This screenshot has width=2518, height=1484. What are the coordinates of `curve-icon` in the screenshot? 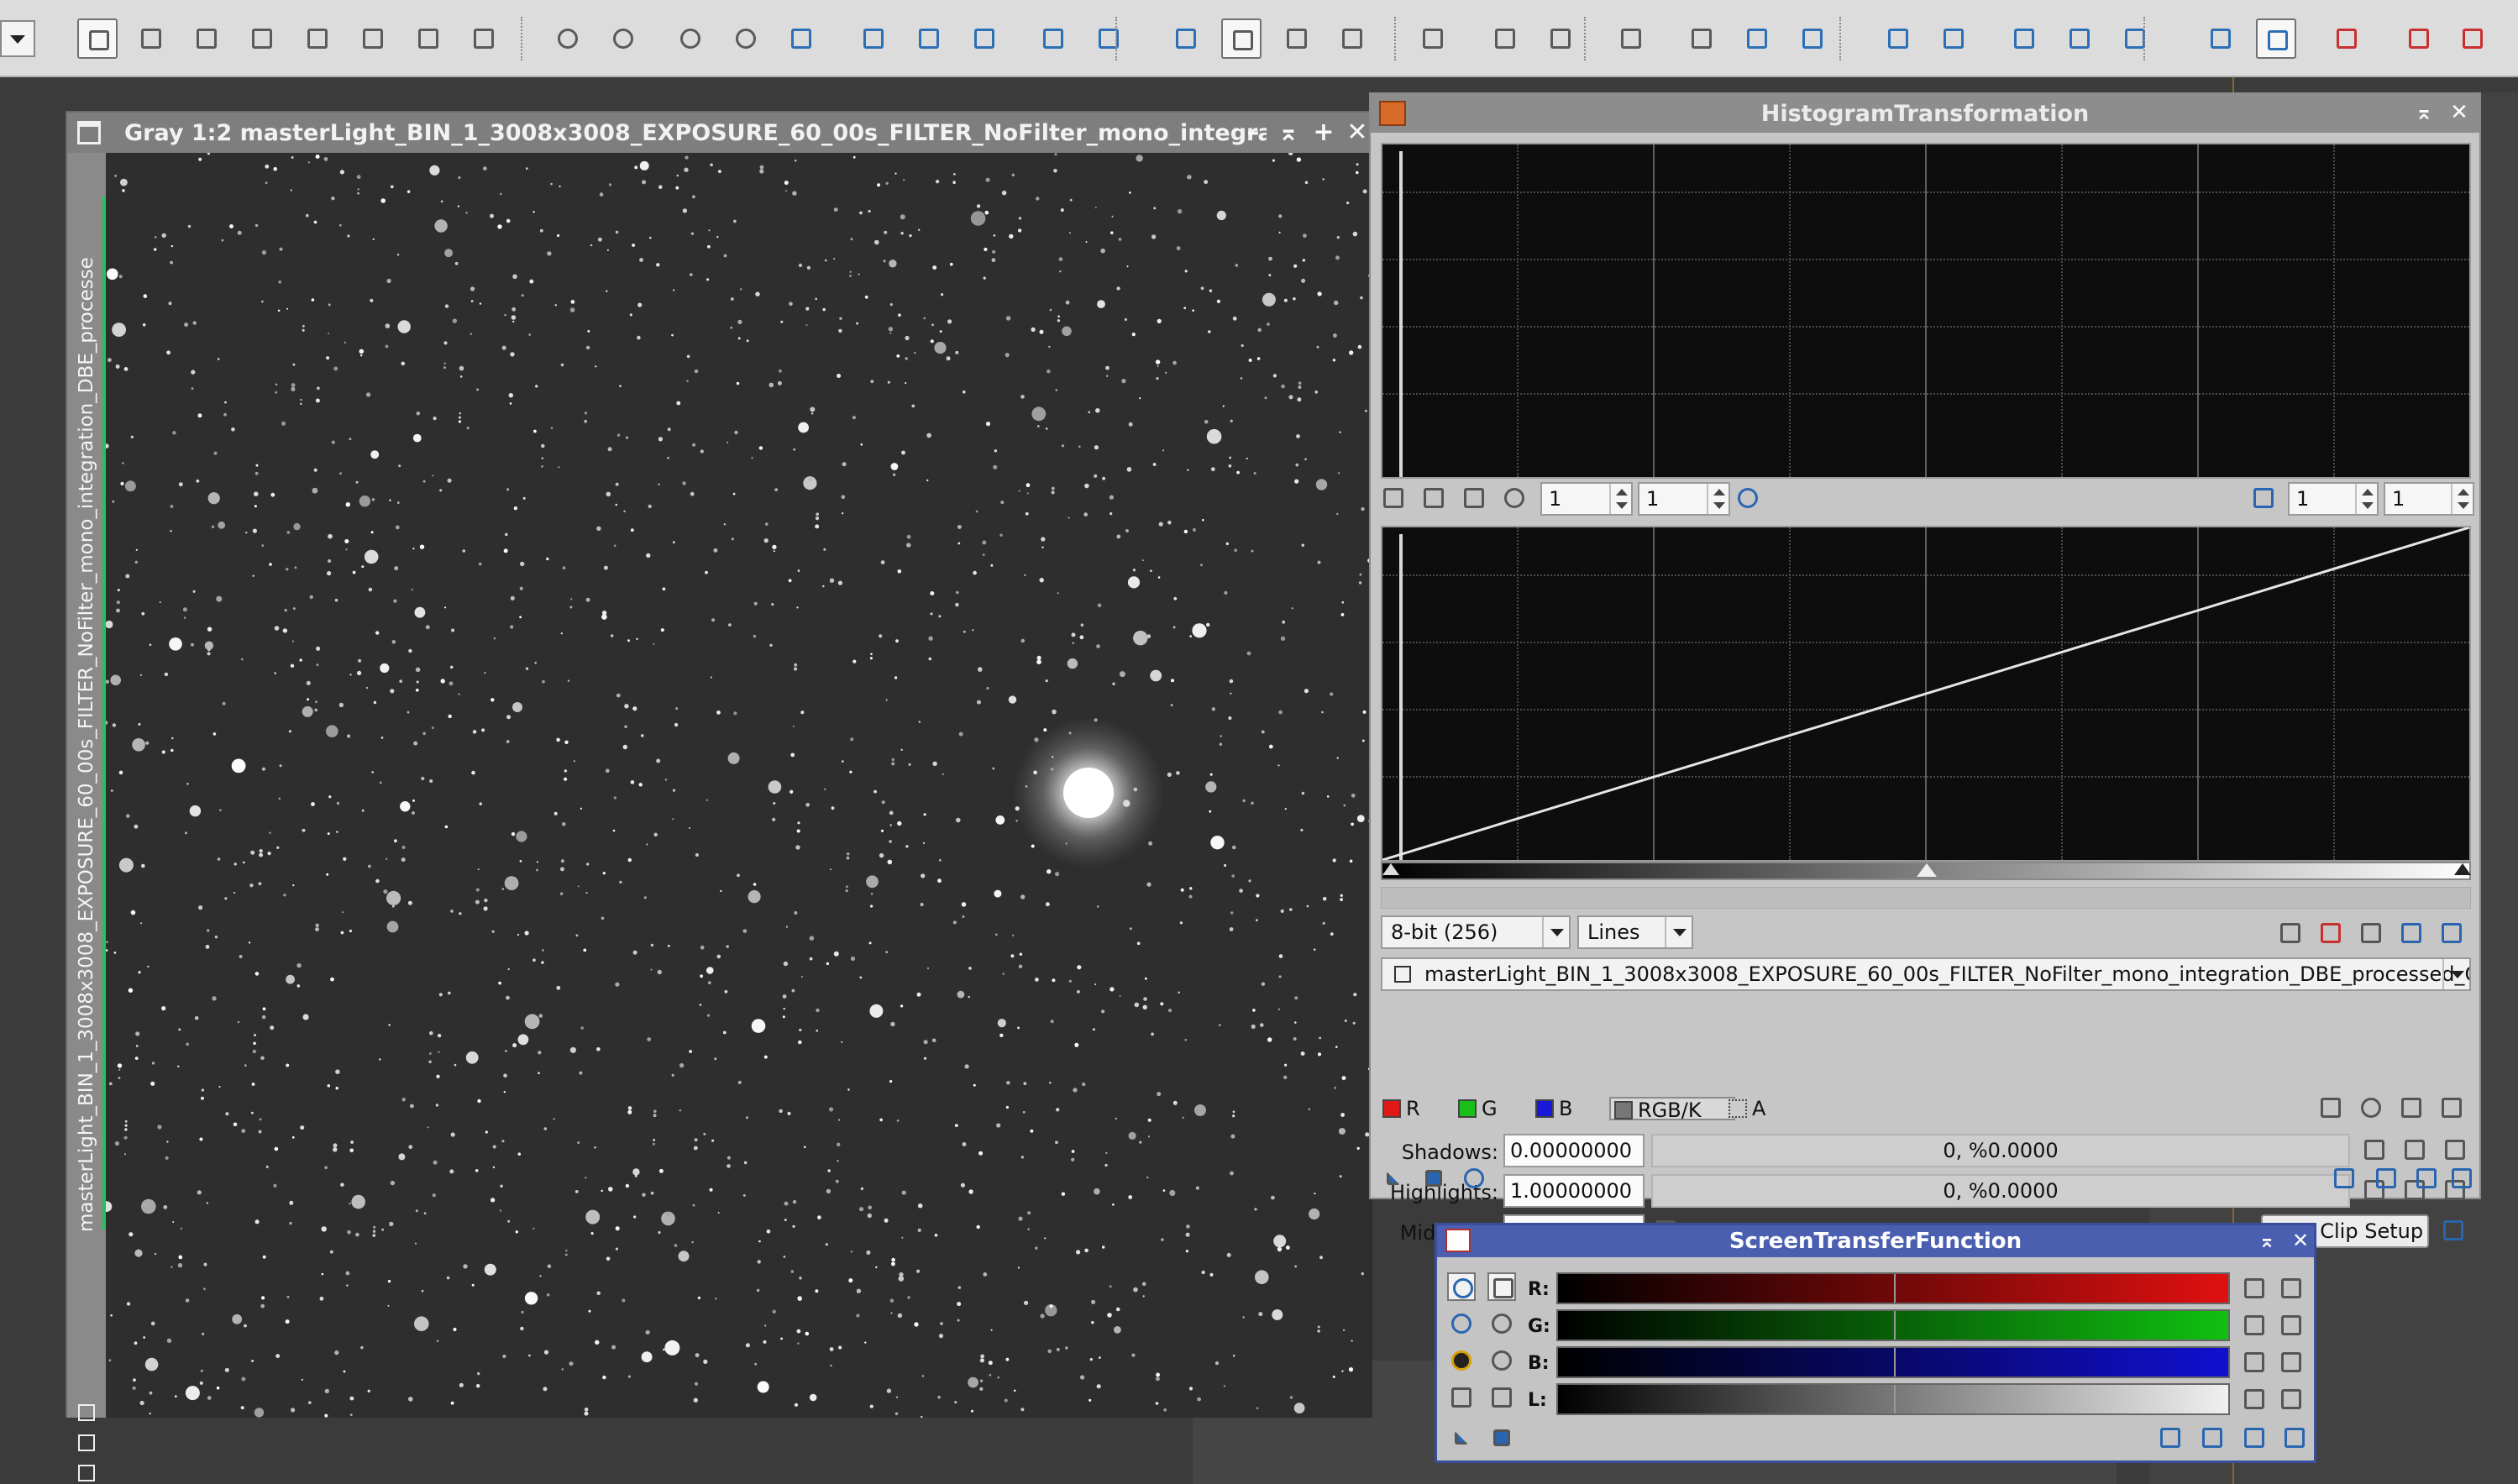 It's located at (2411, 933).